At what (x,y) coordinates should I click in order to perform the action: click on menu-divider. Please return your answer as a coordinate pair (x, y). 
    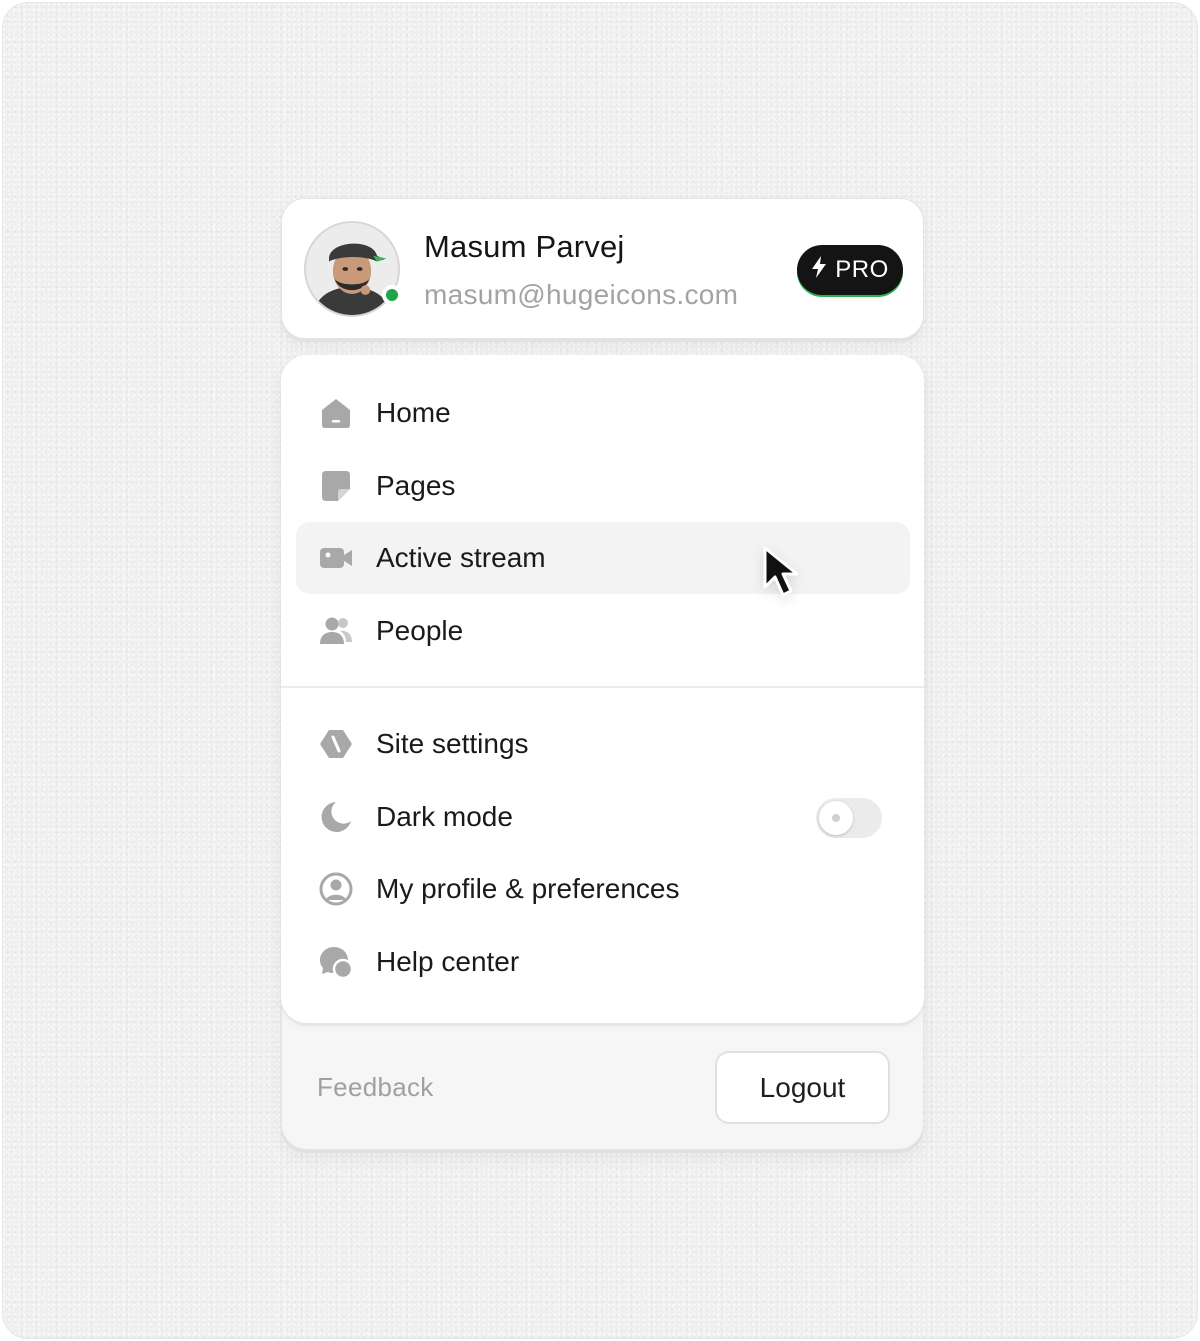
    Looking at the image, I should click on (602, 687).